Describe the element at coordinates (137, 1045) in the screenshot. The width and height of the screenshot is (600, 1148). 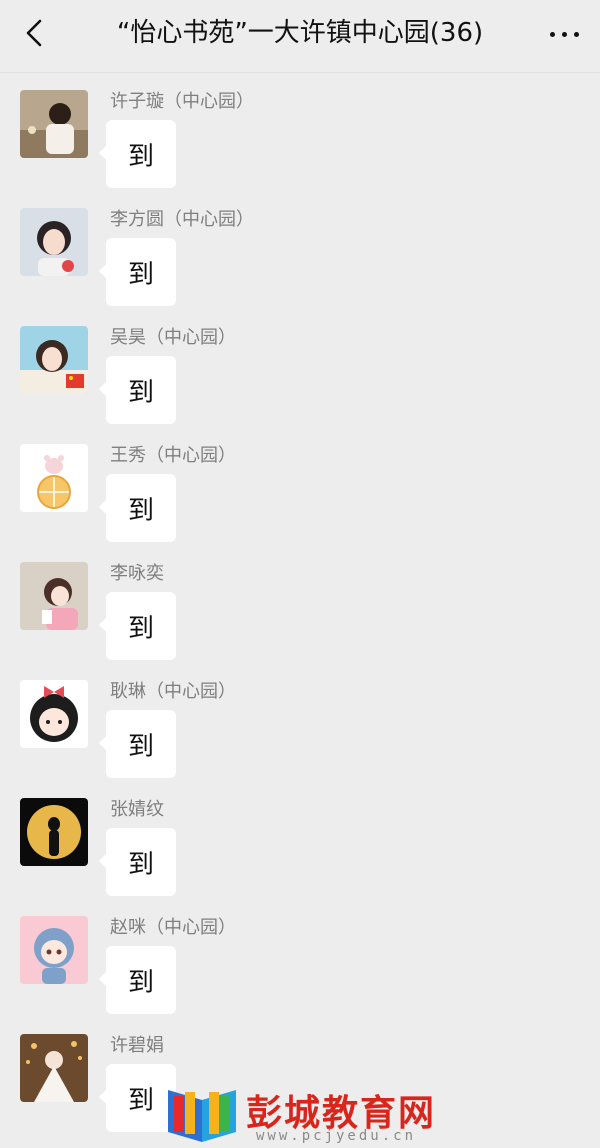
I see `sender-name: 许碧娟` at that location.